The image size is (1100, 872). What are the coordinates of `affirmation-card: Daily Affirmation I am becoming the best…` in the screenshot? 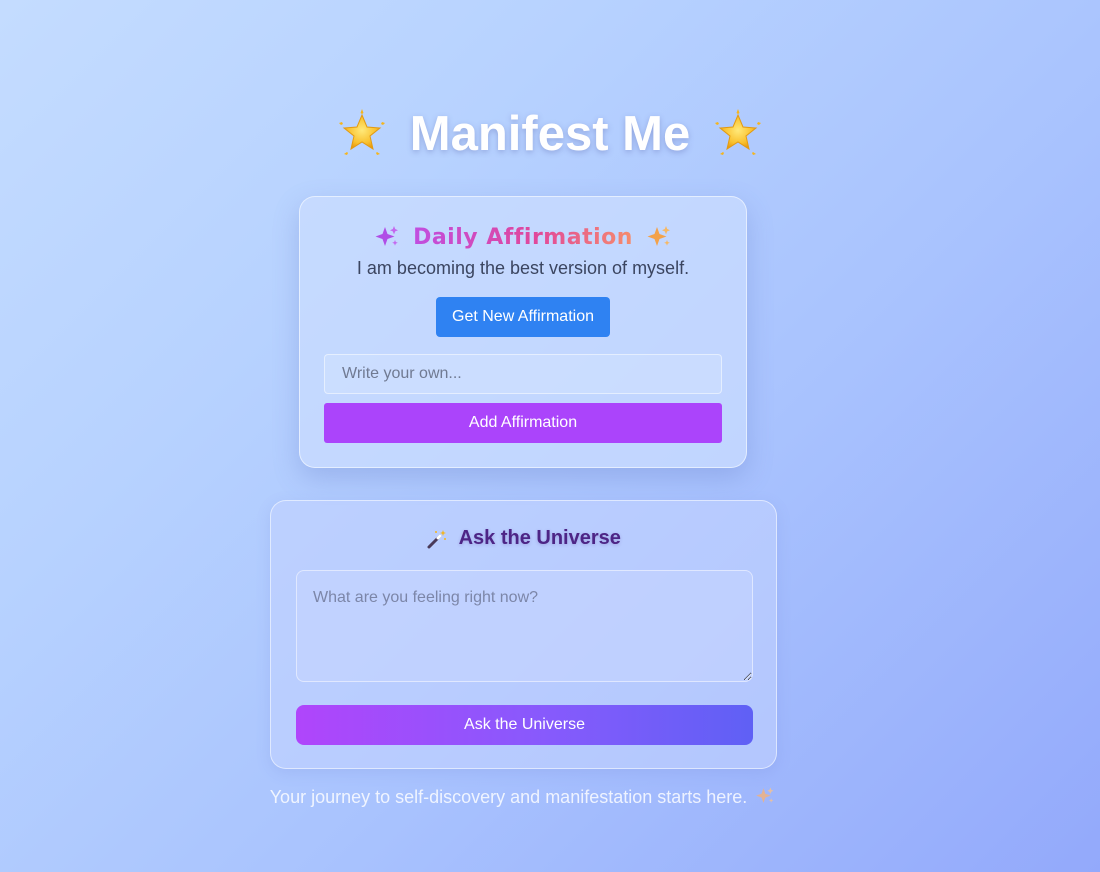 It's located at (523, 332).